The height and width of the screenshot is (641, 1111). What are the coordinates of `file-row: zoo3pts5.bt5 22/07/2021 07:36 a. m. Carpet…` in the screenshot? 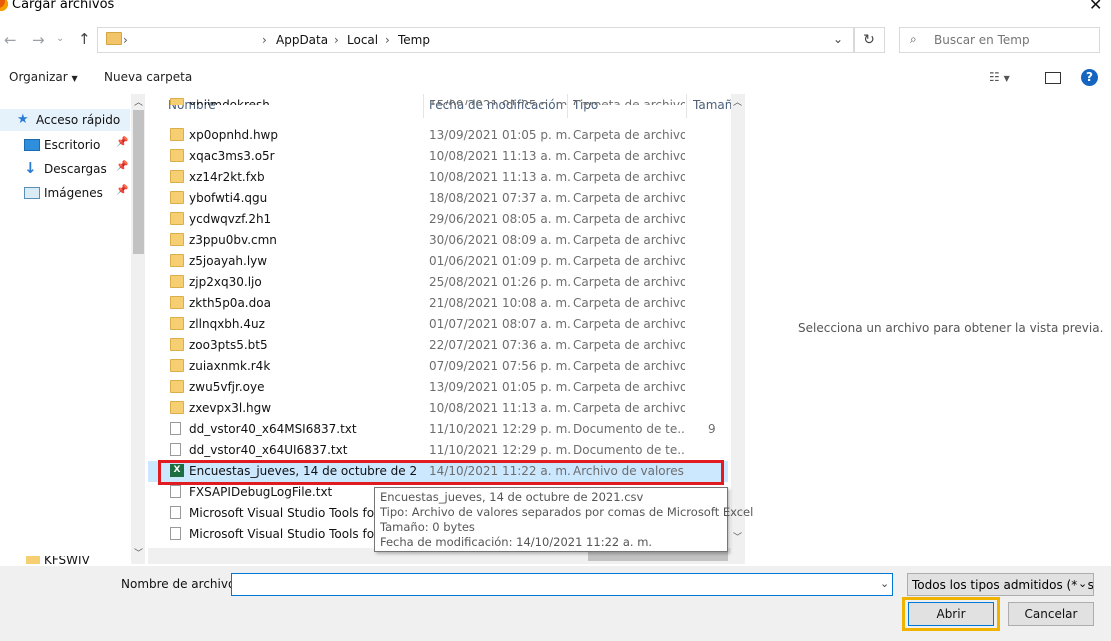 It's located at (438, 345).